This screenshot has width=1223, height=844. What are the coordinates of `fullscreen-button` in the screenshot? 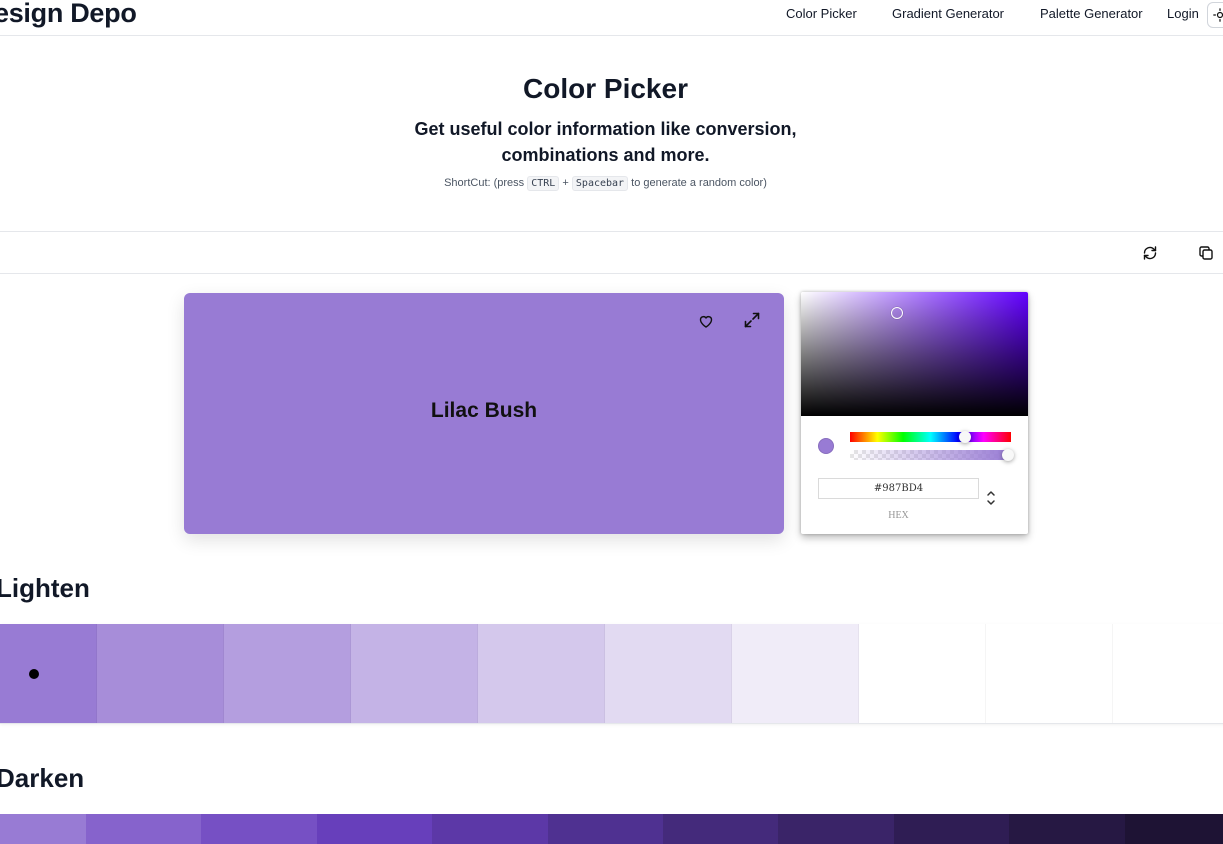 It's located at (752, 320).